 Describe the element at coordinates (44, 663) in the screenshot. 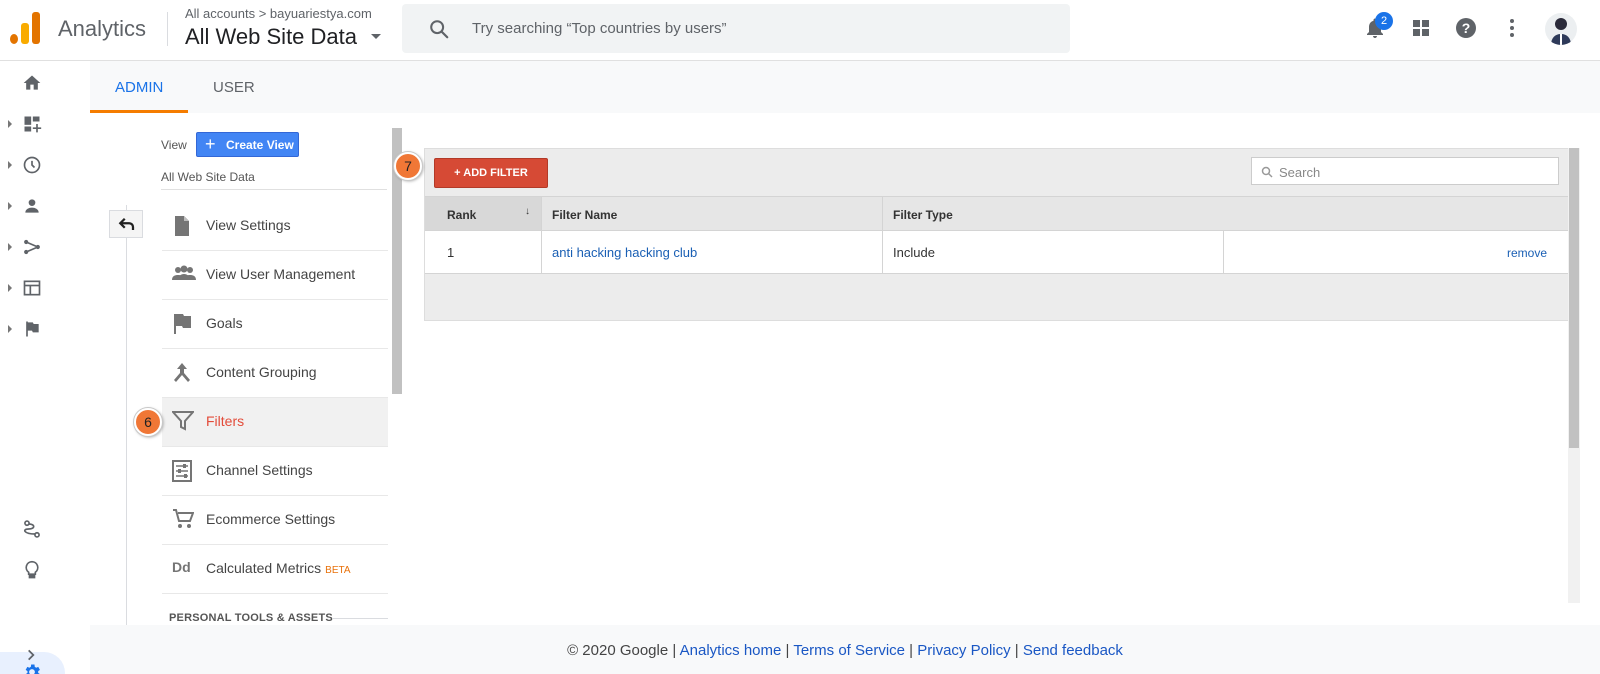

I see `nav-admin` at that location.